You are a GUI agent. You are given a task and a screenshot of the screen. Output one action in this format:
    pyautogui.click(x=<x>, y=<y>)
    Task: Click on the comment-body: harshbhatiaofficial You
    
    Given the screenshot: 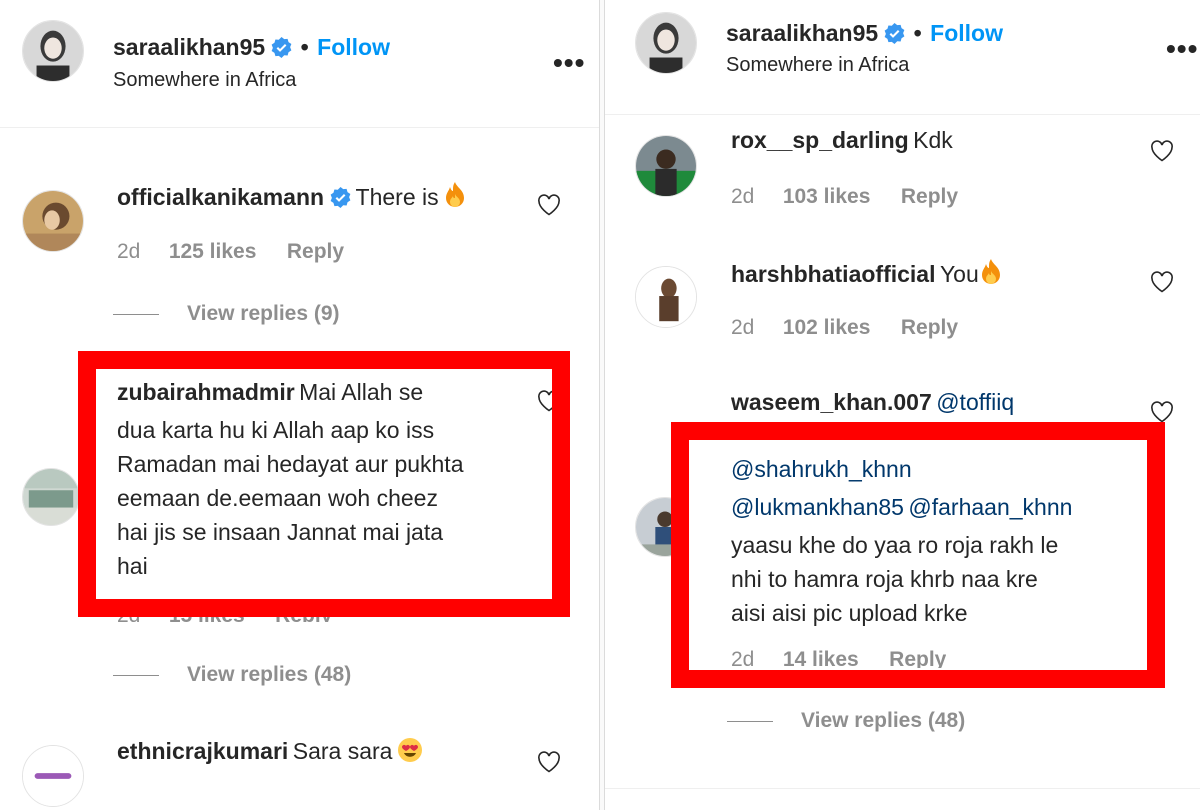 What is the action you would take?
    pyautogui.click(x=867, y=273)
    